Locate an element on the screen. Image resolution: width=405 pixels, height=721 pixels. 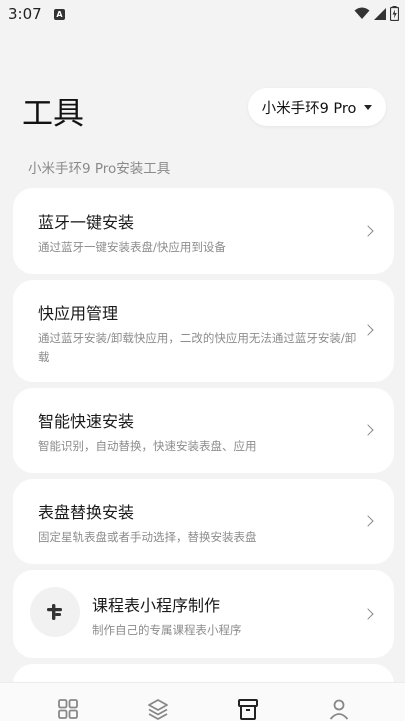
tool-card-title: 蓝牙一键安装 is located at coordinates (86, 222).